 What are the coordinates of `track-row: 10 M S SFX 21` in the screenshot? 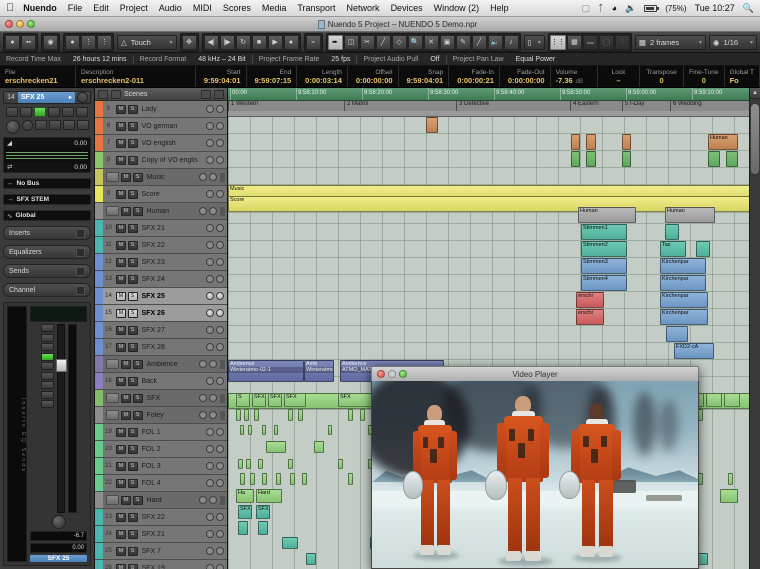 It's located at (161, 228).